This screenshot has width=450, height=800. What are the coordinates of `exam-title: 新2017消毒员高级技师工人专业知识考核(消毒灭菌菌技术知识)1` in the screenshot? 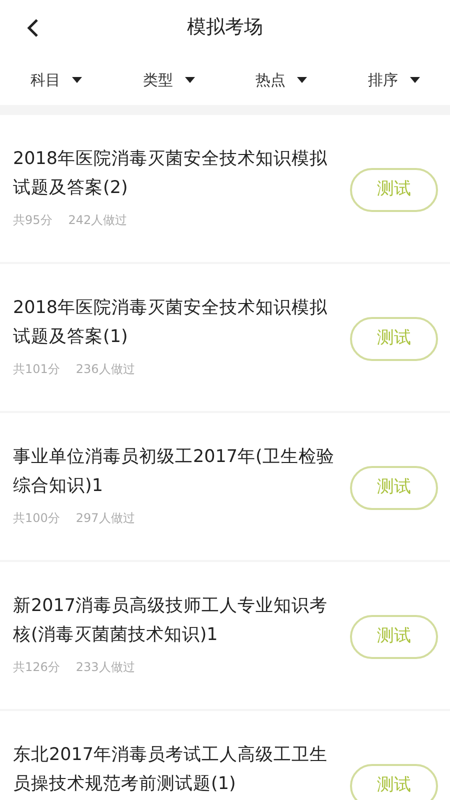 It's located at (171, 621).